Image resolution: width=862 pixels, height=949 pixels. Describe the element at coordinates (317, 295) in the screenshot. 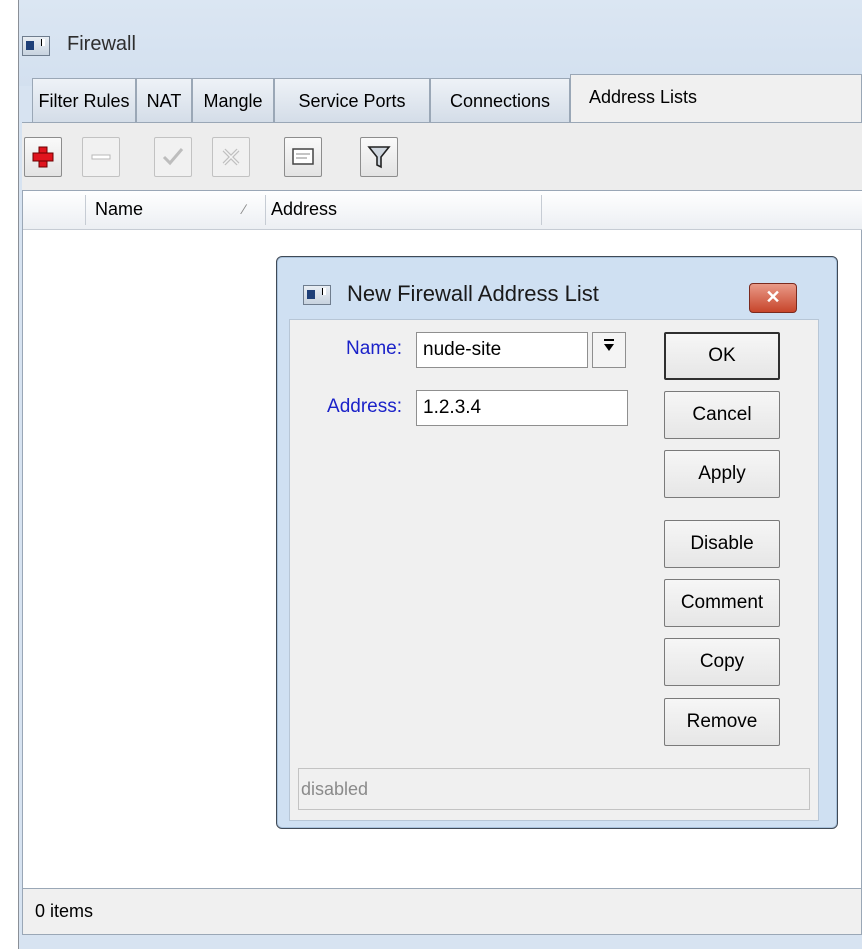

I see `dialog-icon` at that location.